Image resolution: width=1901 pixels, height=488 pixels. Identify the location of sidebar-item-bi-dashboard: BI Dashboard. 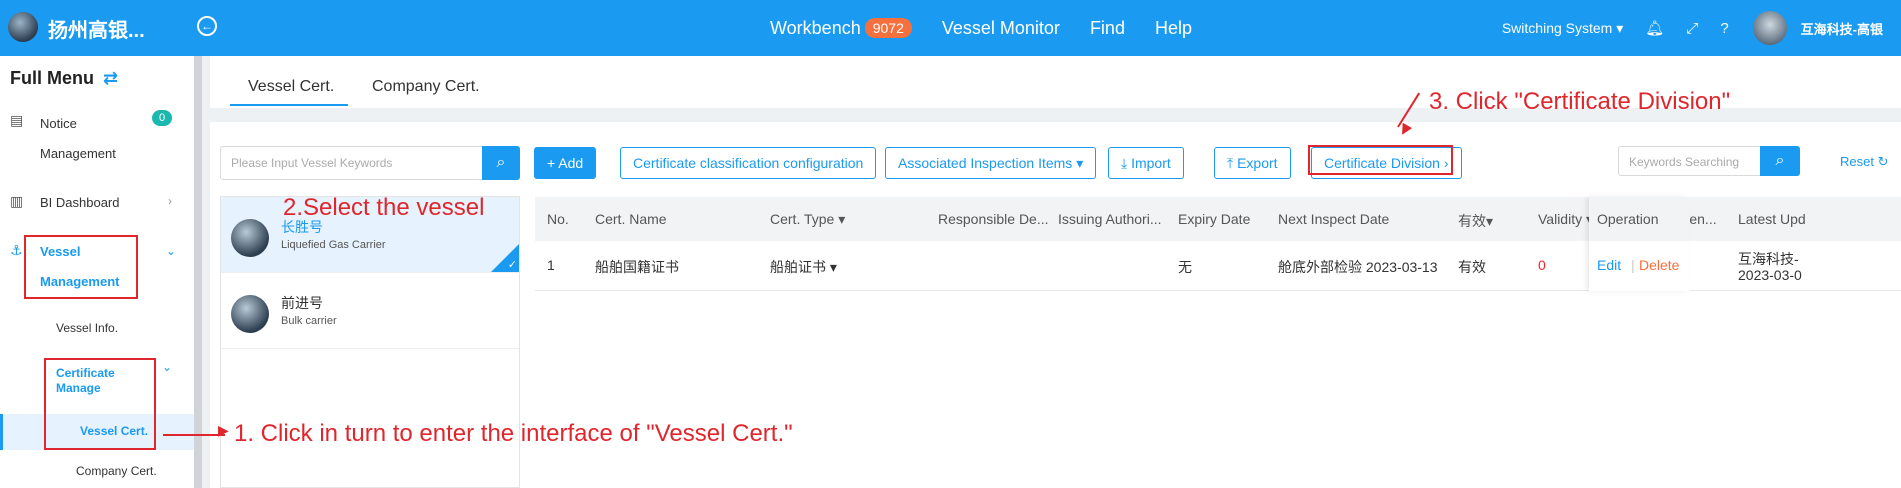
(80, 202).